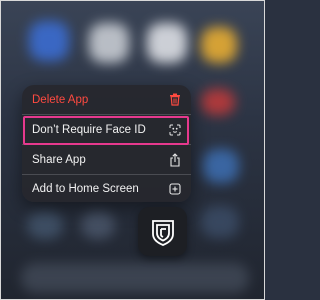  I want to click on menu-item-delete-app: Delete App, so click(106, 99).